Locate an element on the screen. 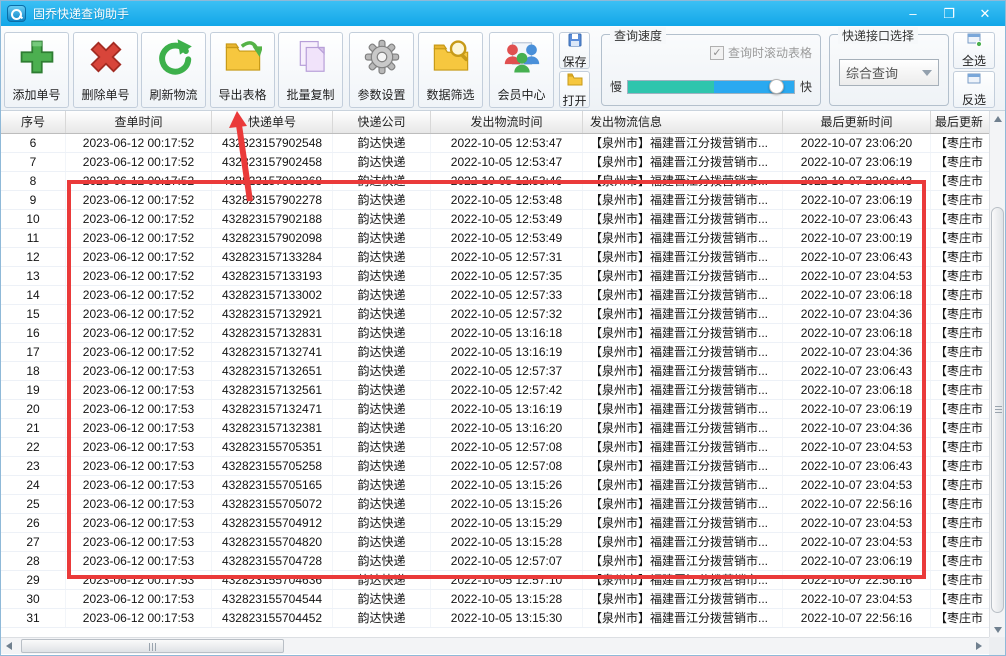  column-header-update_info: 最后更新 is located at coordinates (961, 122).